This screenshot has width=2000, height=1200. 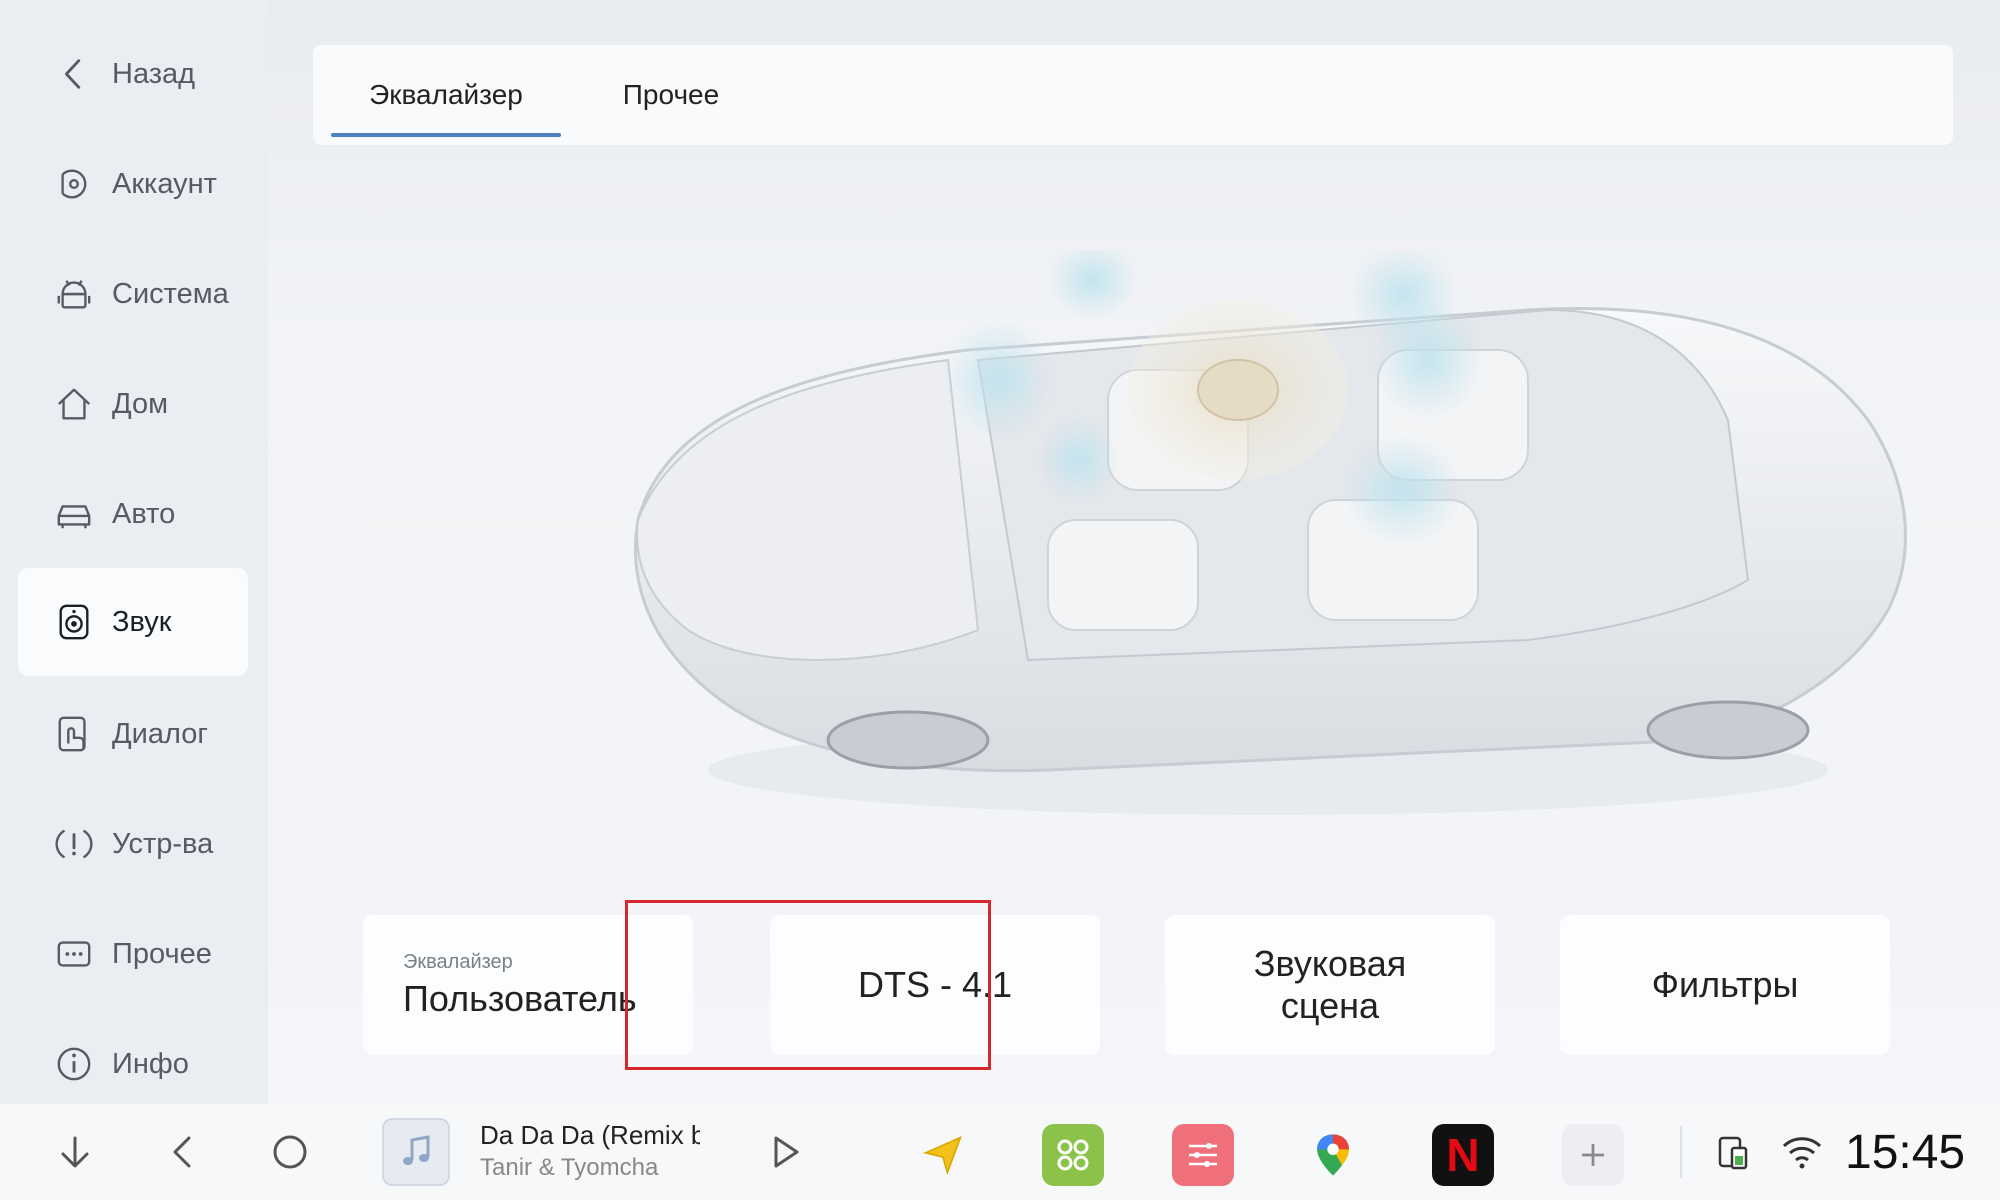 What do you see at coordinates (74, 734) in the screenshot?
I see `dialog-icon` at bounding box center [74, 734].